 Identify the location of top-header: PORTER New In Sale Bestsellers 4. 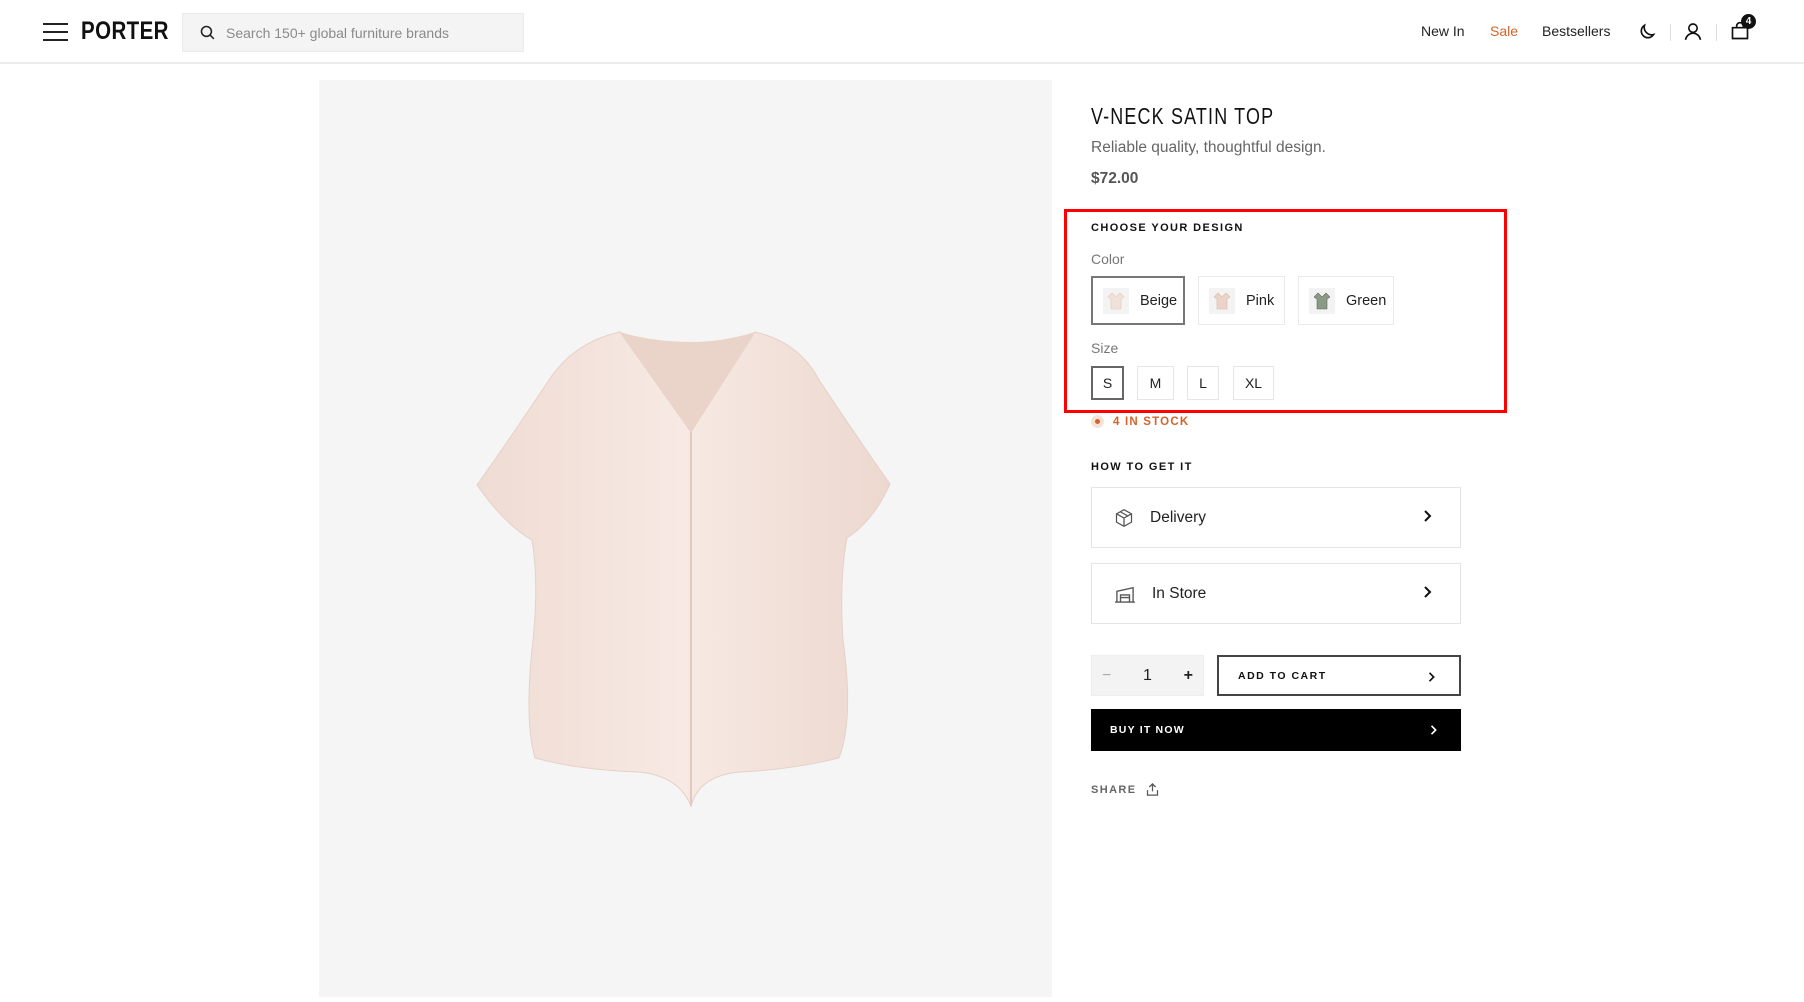
(902, 32).